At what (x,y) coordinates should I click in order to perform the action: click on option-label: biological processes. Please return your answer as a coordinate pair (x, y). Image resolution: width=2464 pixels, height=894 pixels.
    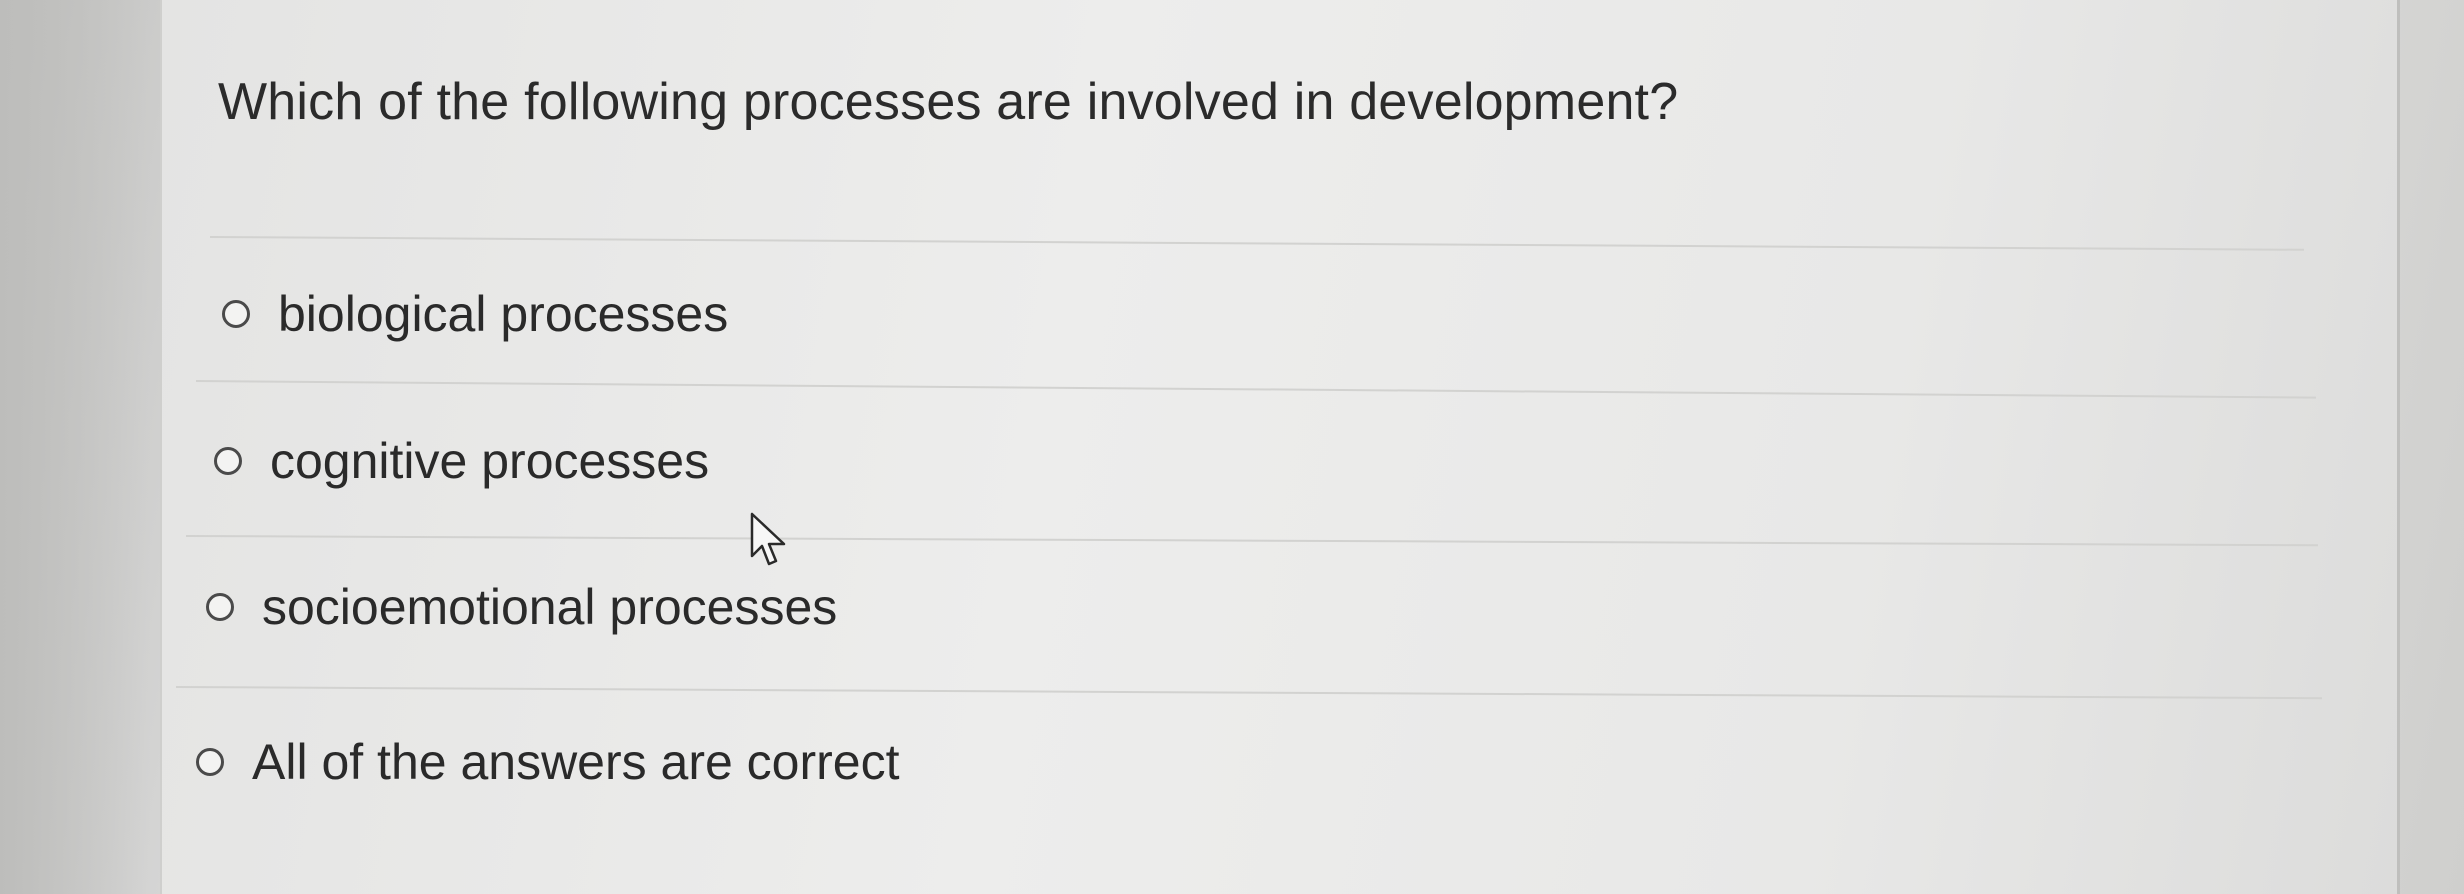
    Looking at the image, I should click on (503, 314).